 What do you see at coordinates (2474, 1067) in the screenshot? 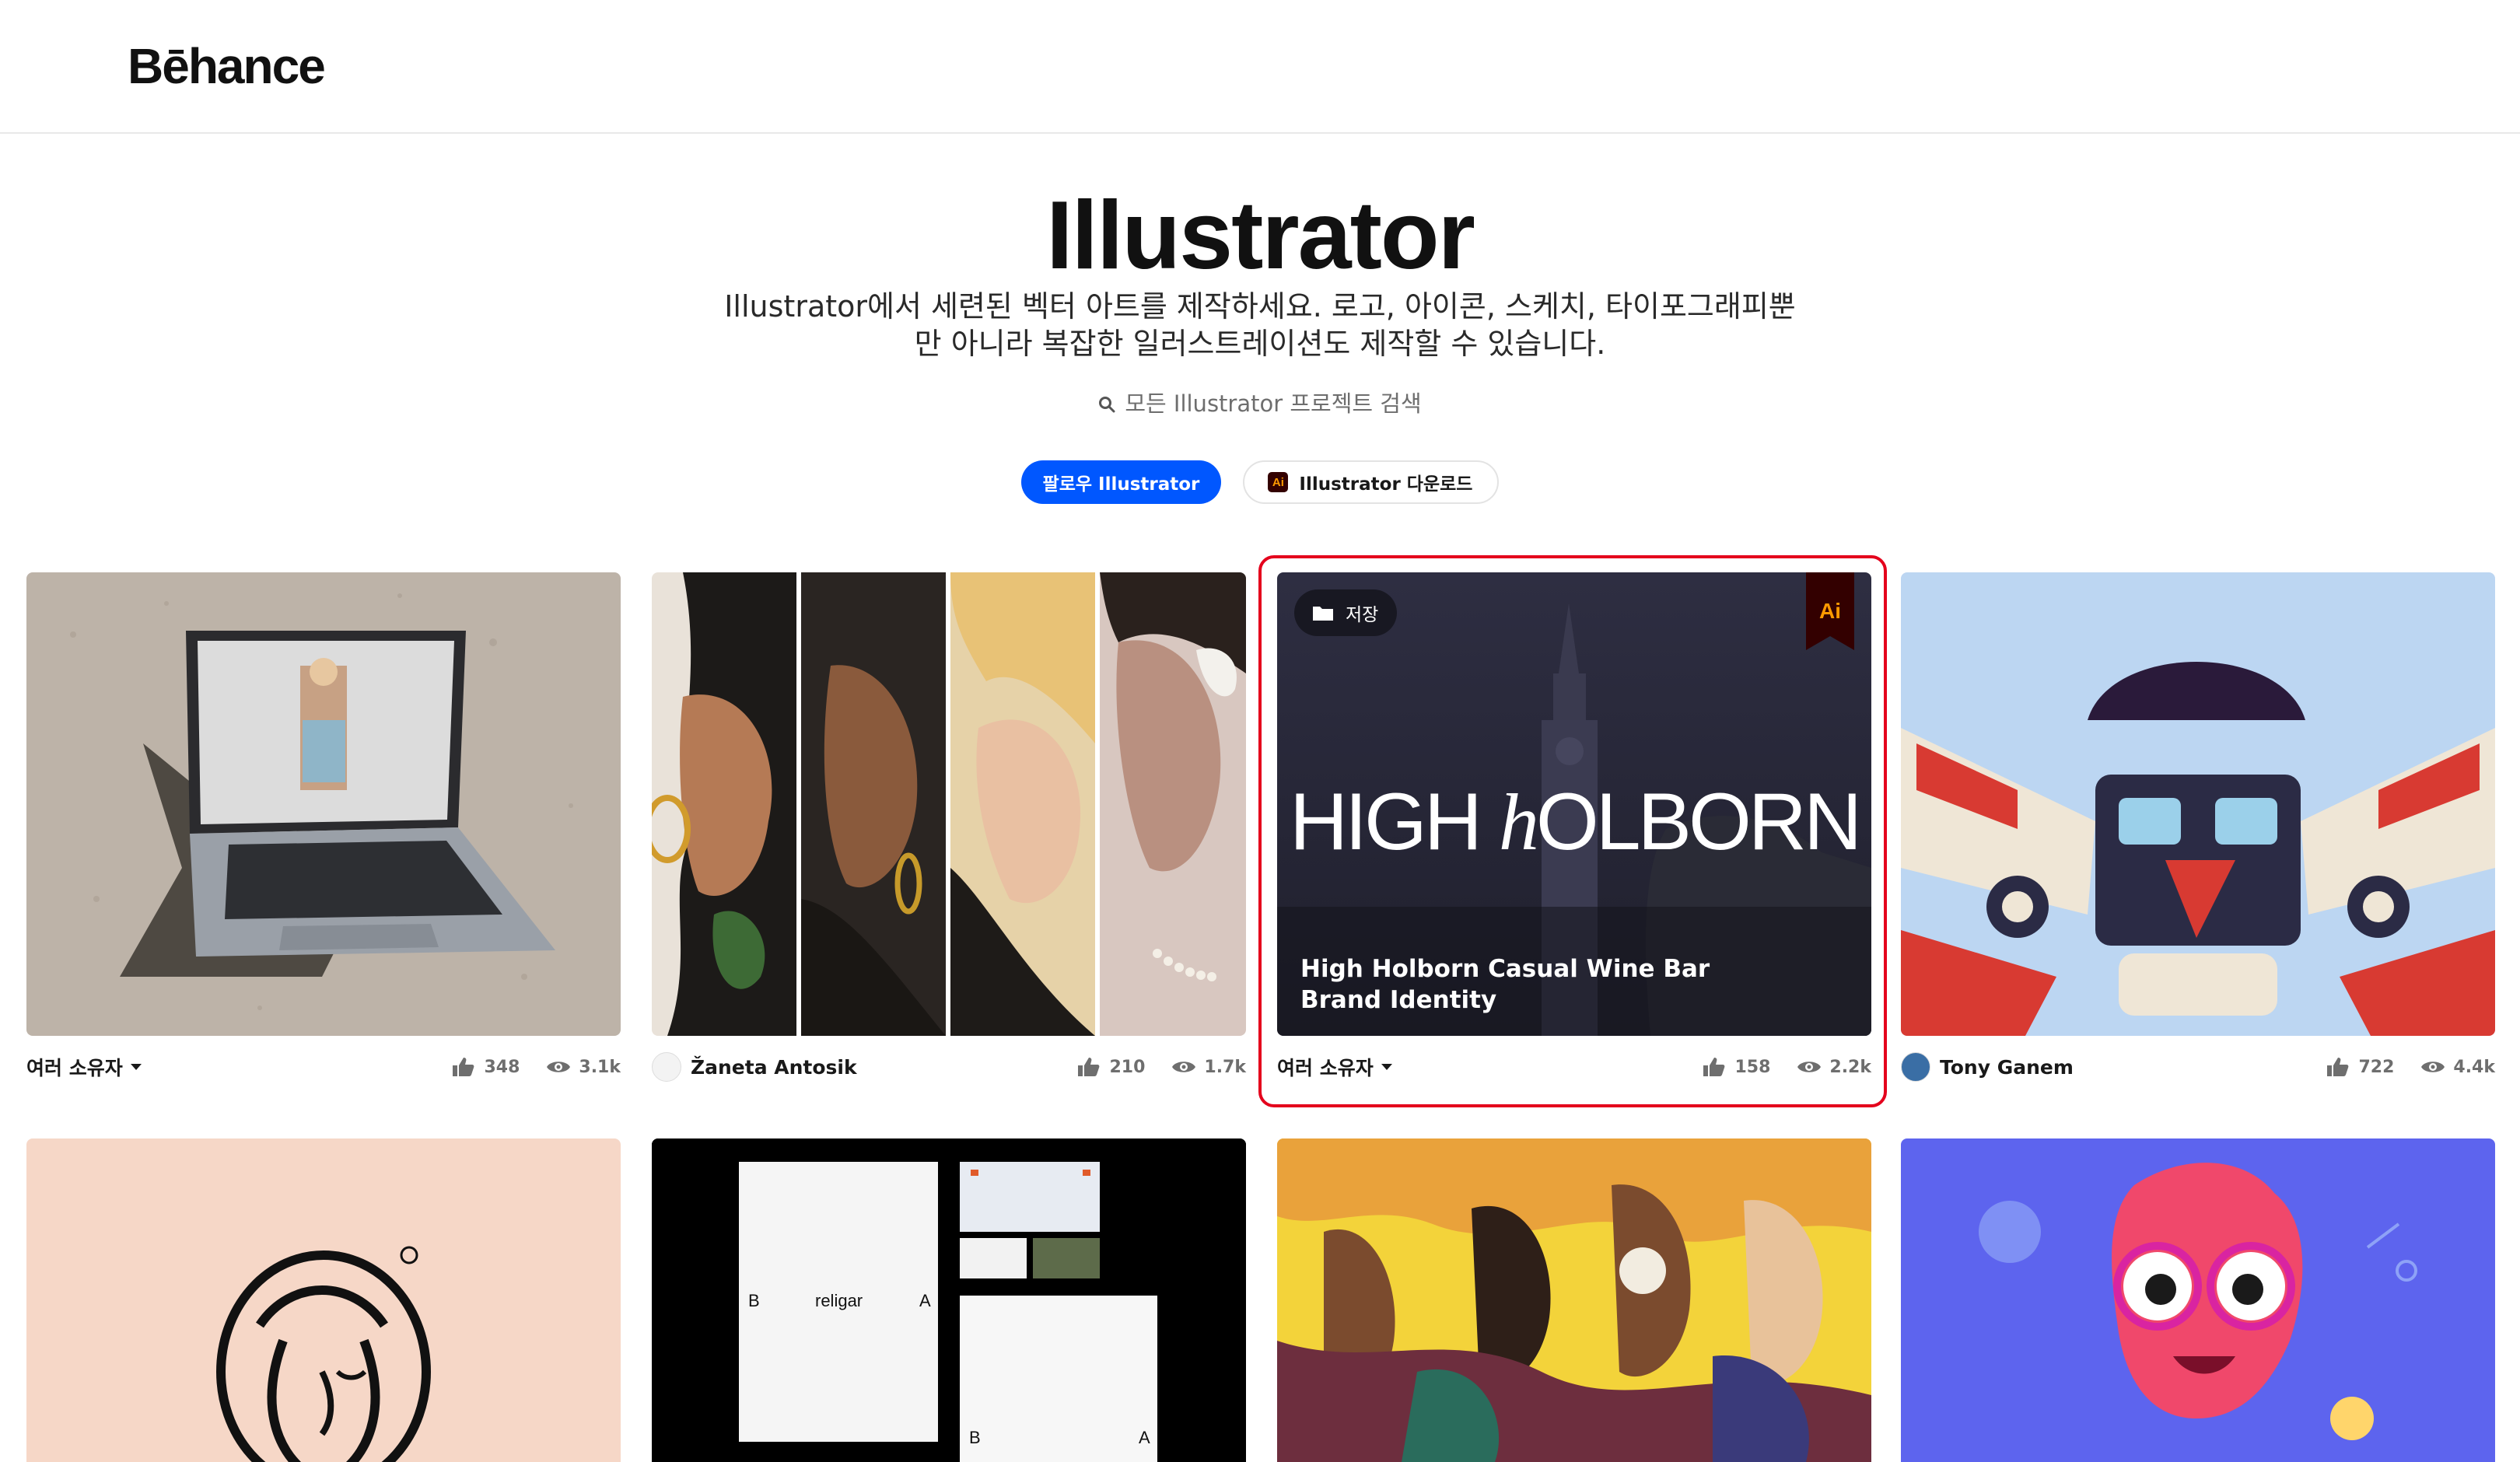
I see `view-count: 4.4k` at bounding box center [2474, 1067].